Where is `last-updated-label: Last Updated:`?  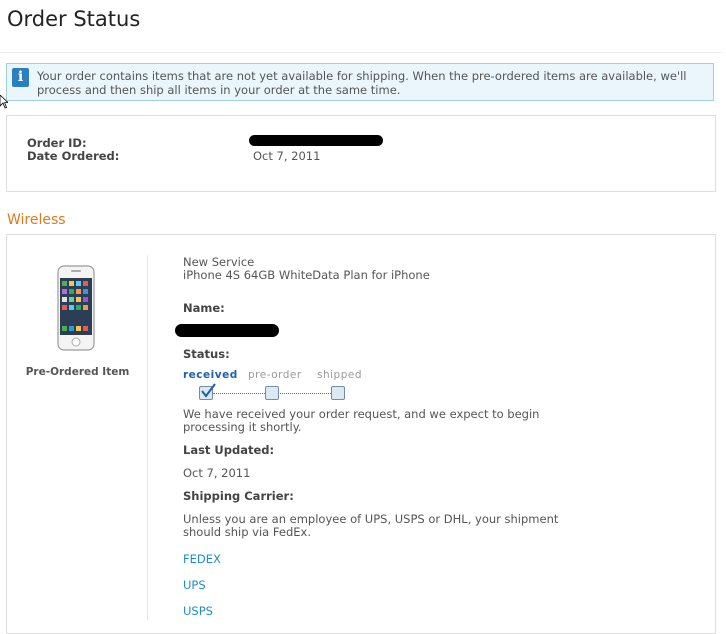
last-updated-label: Last Updated: is located at coordinates (229, 450).